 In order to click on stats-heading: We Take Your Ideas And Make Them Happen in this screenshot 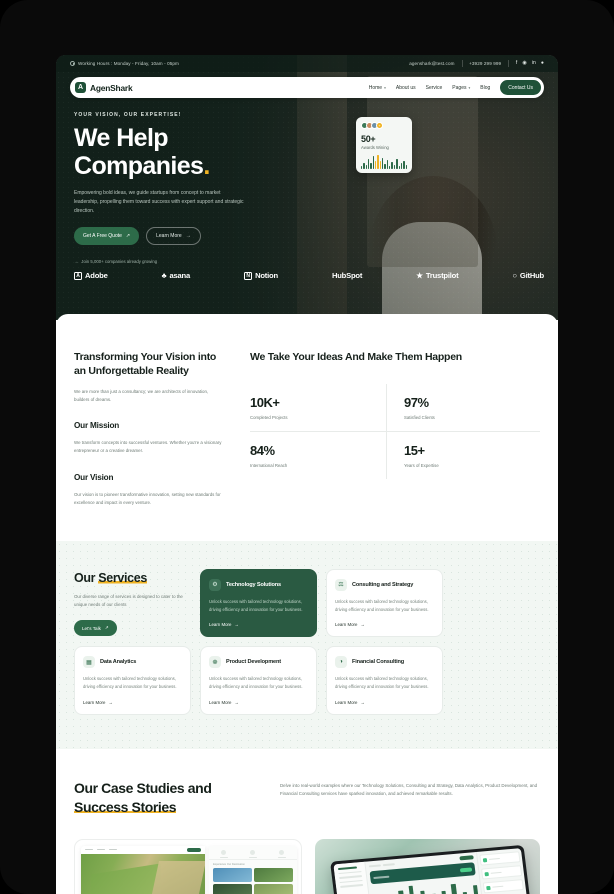, I will do `click(356, 357)`.